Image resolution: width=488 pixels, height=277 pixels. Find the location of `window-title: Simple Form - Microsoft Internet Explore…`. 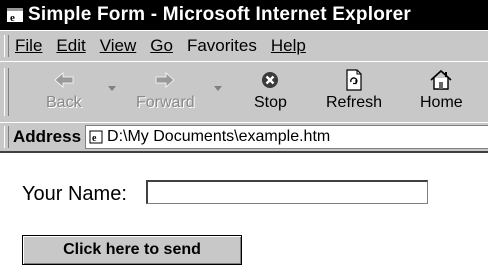

window-title: Simple Form - Microsoft Internet Explore… is located at coordinates (219, 14).